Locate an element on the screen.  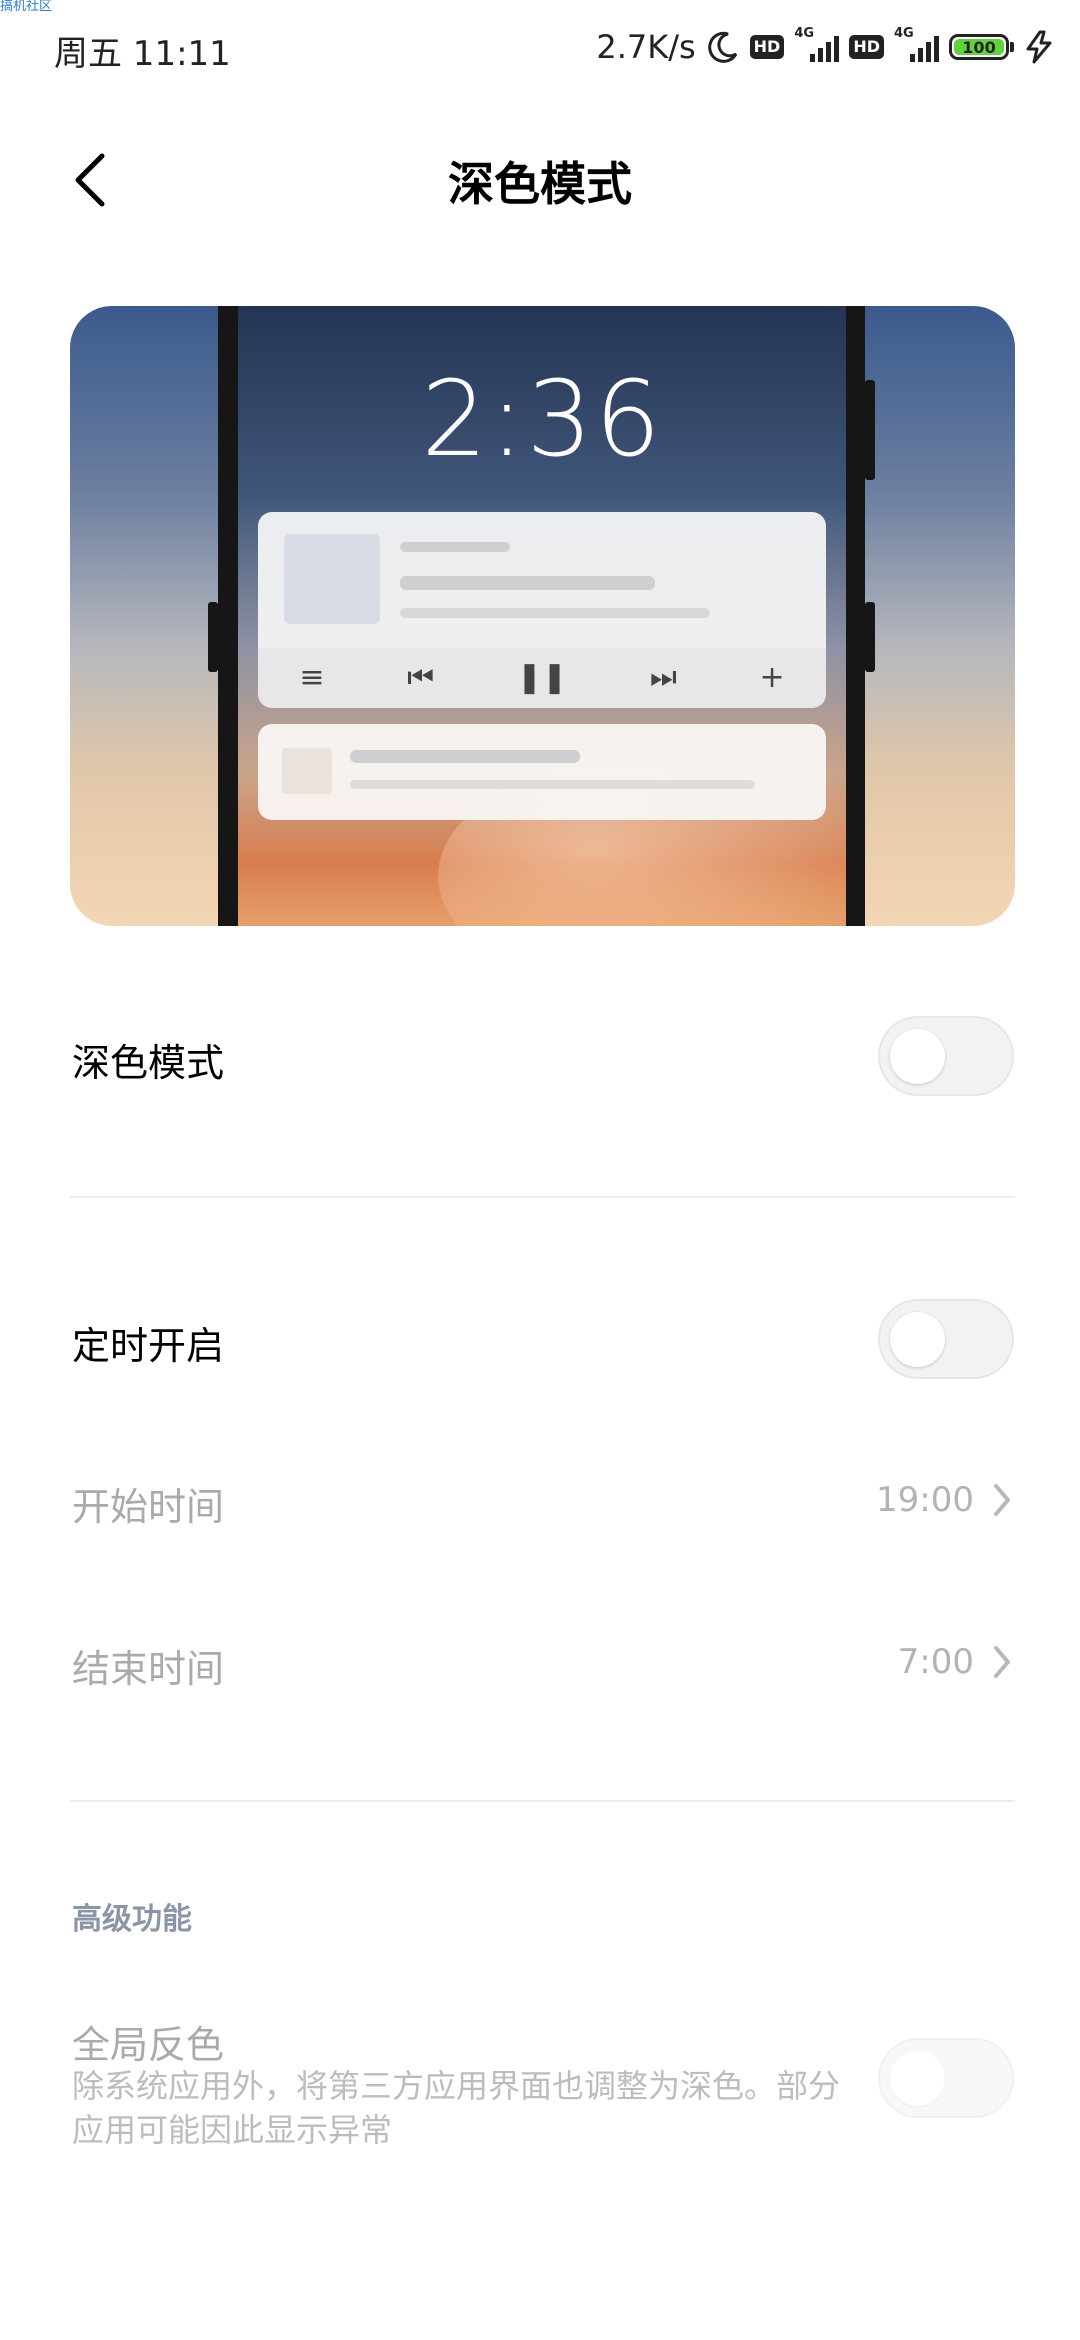
global-invert-toggle is located at coordinates (946, 2078).